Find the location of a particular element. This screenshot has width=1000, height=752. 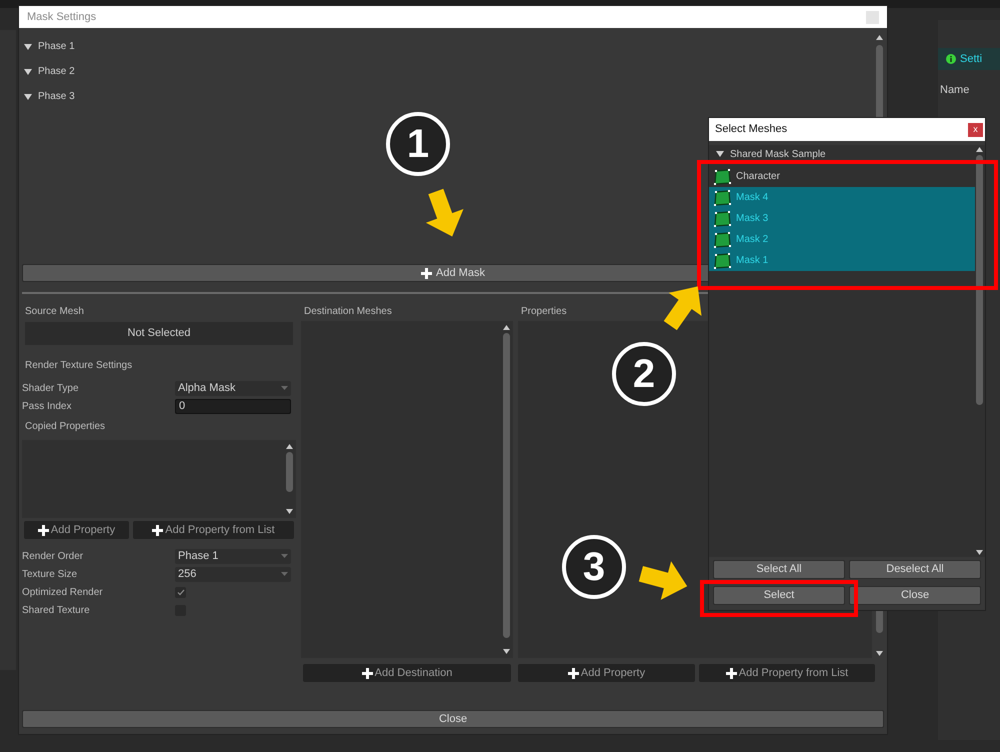

dialog-button: Select All is located at coordinates (779, 569).